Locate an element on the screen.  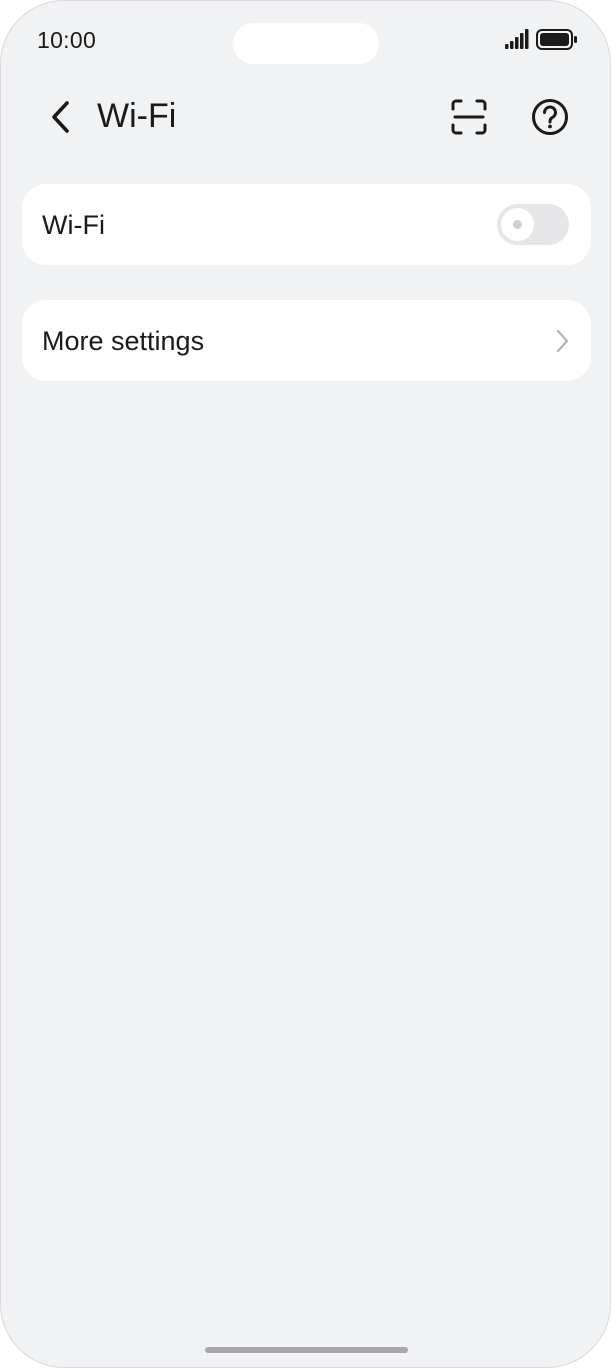
cellular-signal-icon is located at coordinates (517, 39).